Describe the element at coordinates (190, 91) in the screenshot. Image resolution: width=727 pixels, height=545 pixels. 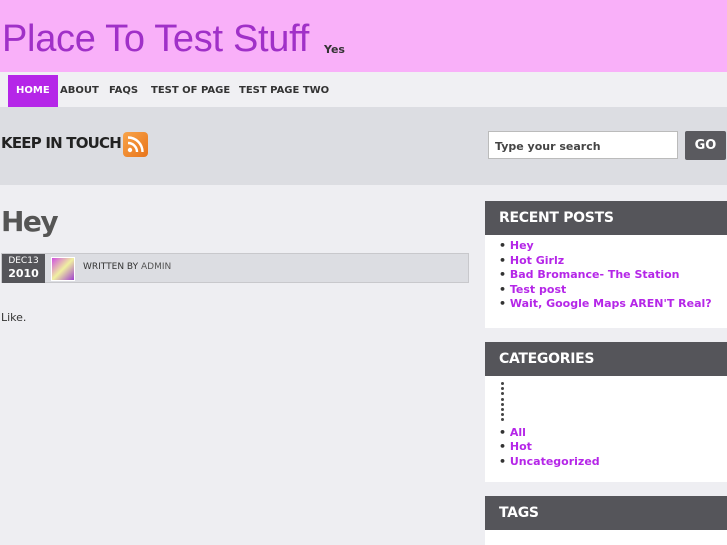
I see `nav-item-test-of-page: TEST OF PAGE` at that location.